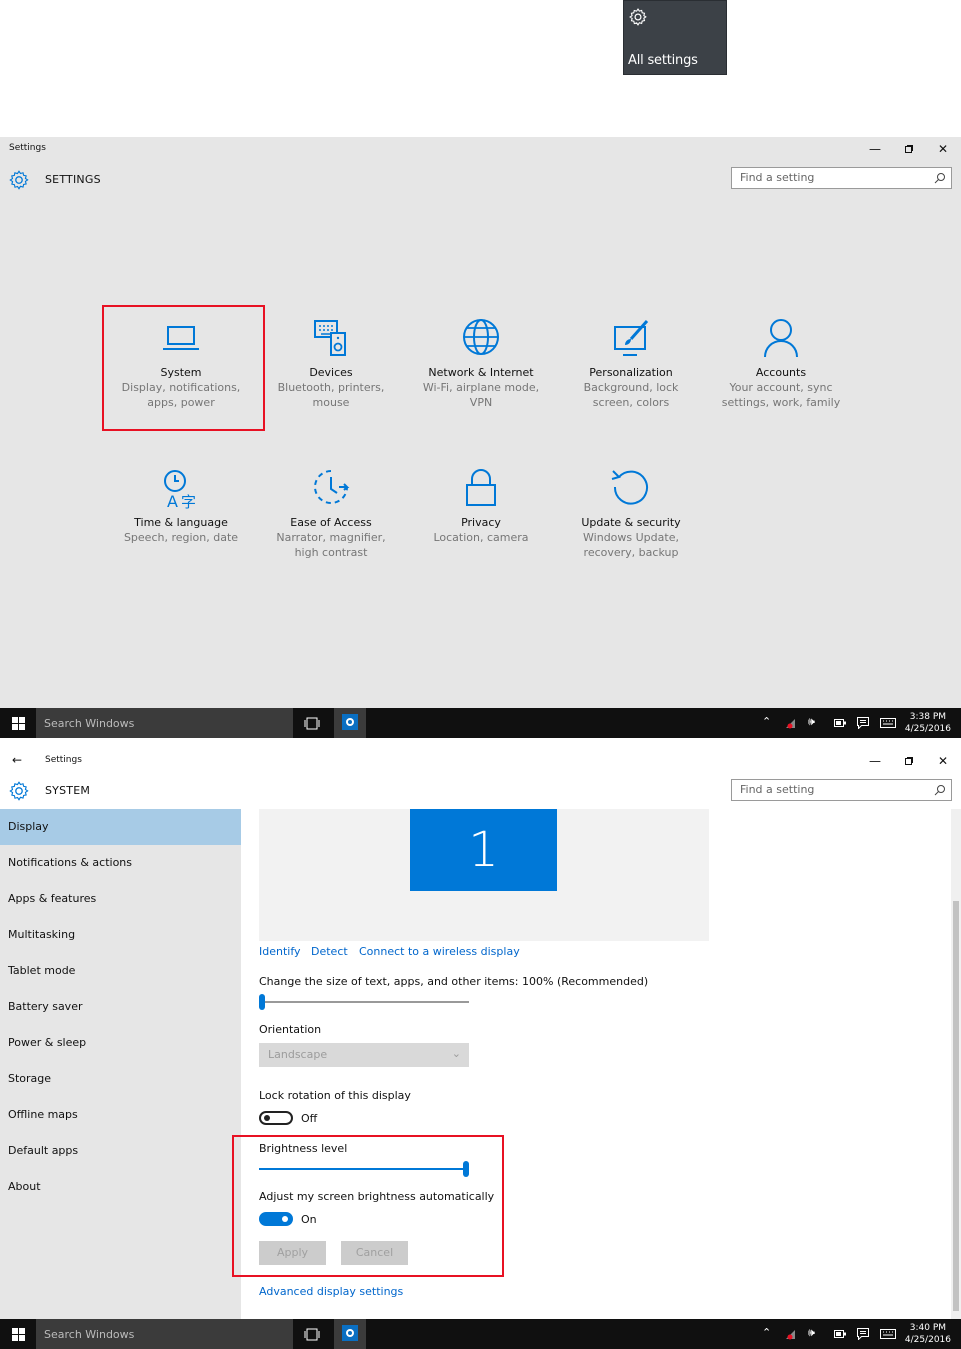 The width and height of the screenshot is (961, 1349). Describe the element at coordinates (120, 899) in the screenshot. I see `sidebar-item-apps-features: Apps & features` at that location.